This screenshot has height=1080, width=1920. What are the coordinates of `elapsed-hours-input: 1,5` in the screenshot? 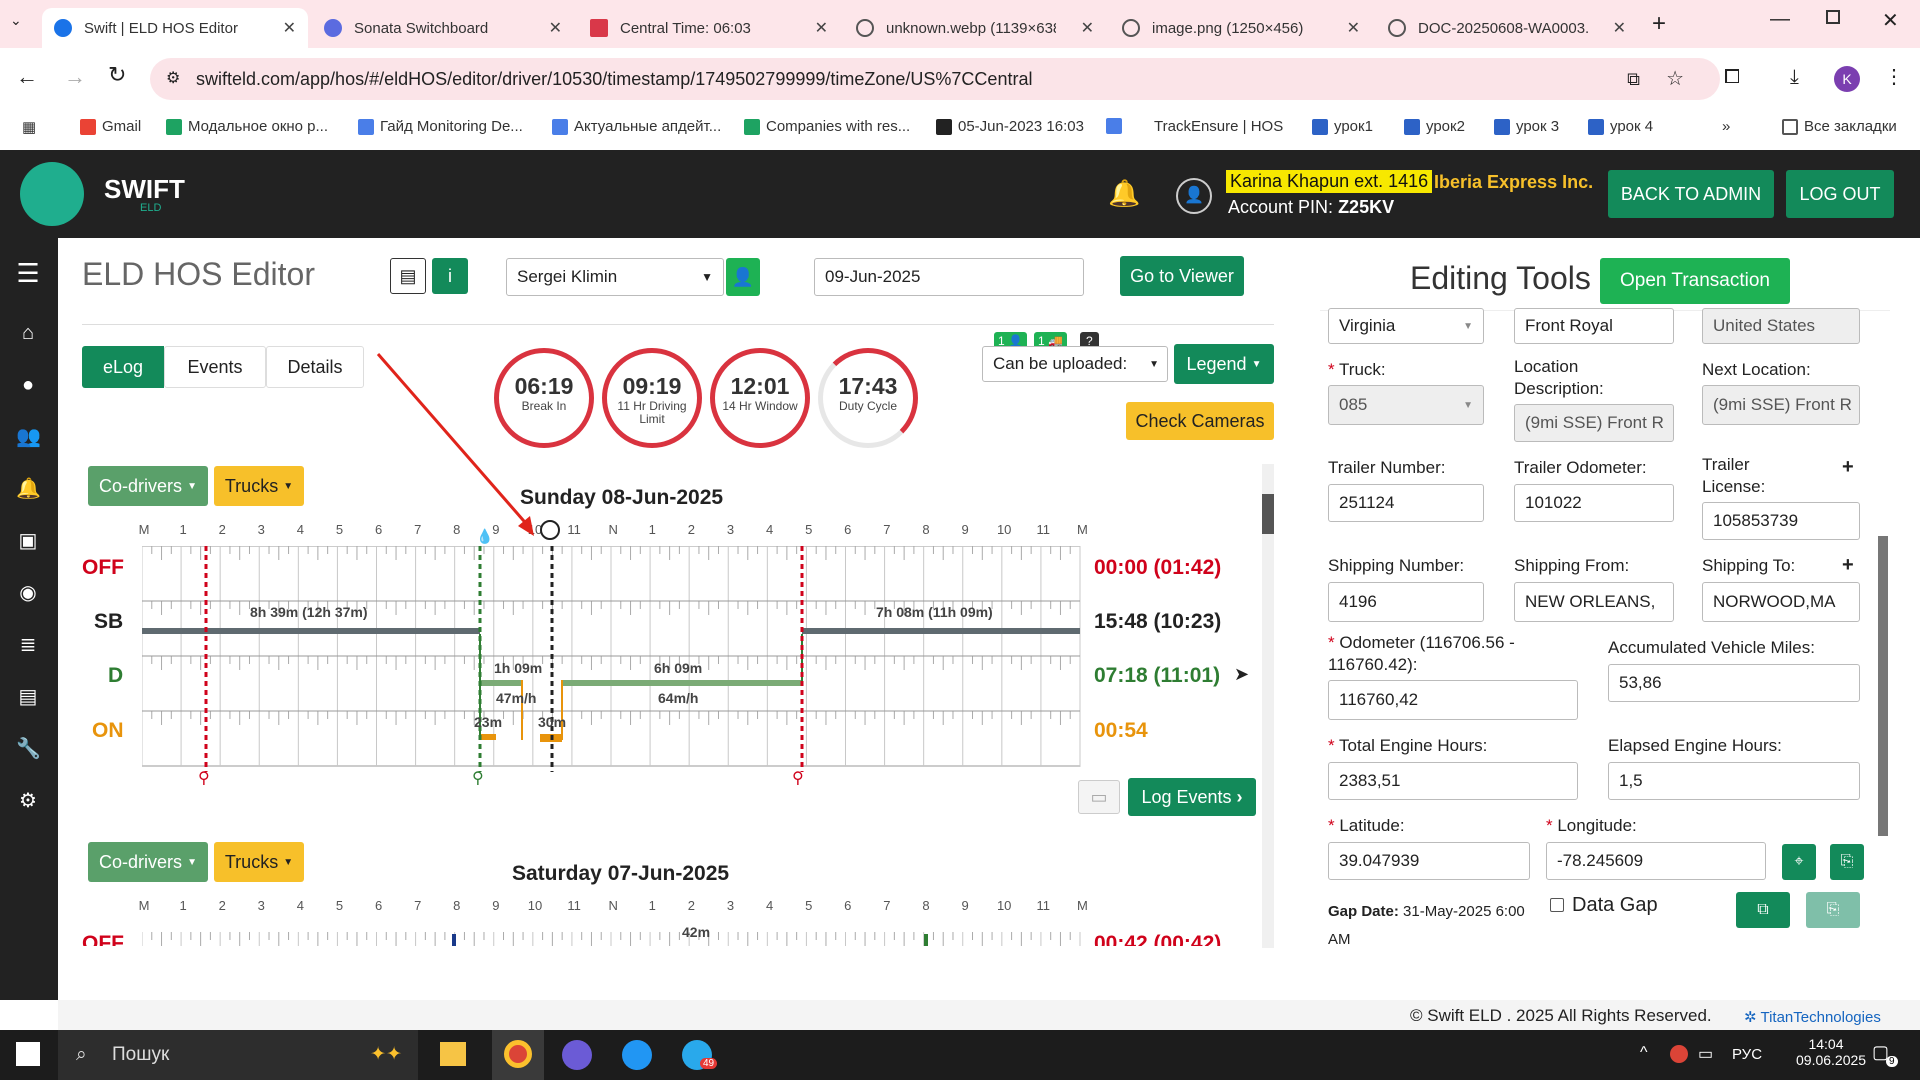 It's located at (1734, 781).